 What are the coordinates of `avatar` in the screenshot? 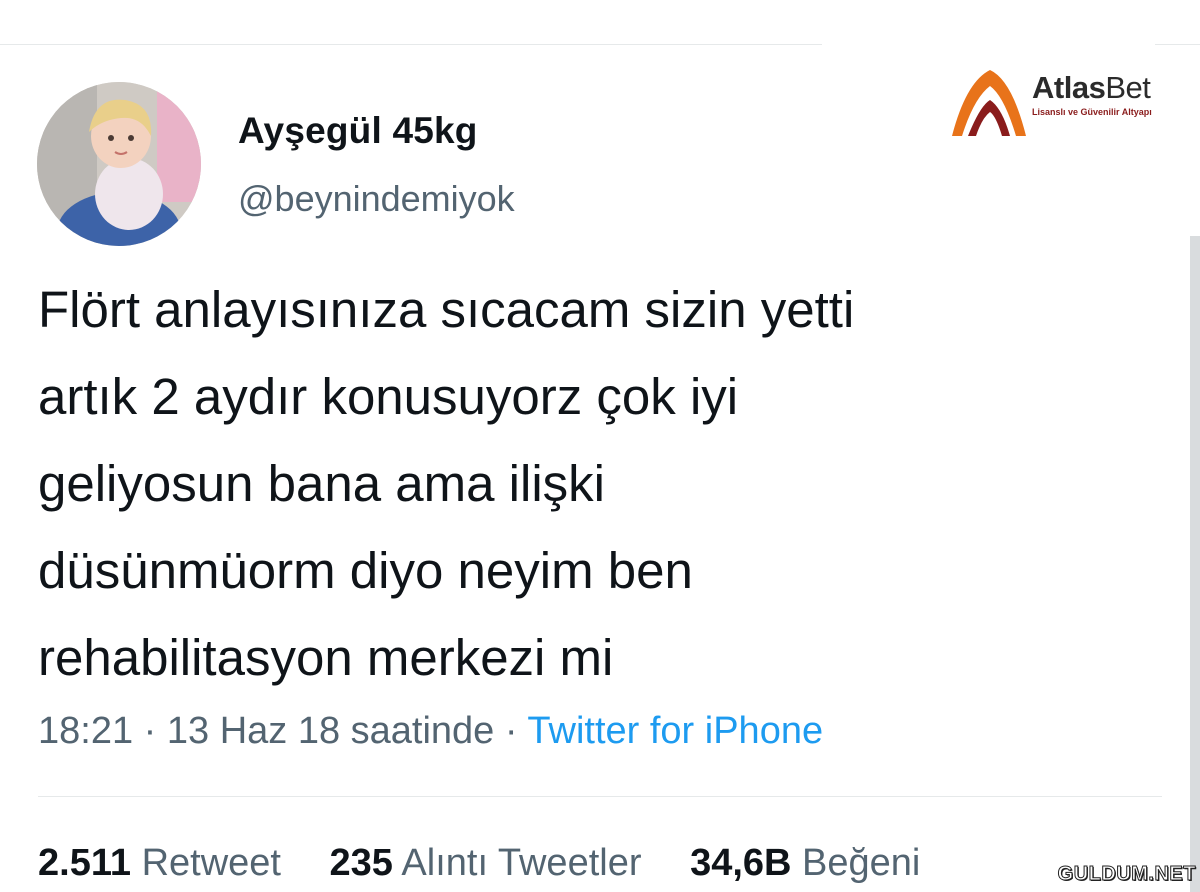 It's located at (119, 164).